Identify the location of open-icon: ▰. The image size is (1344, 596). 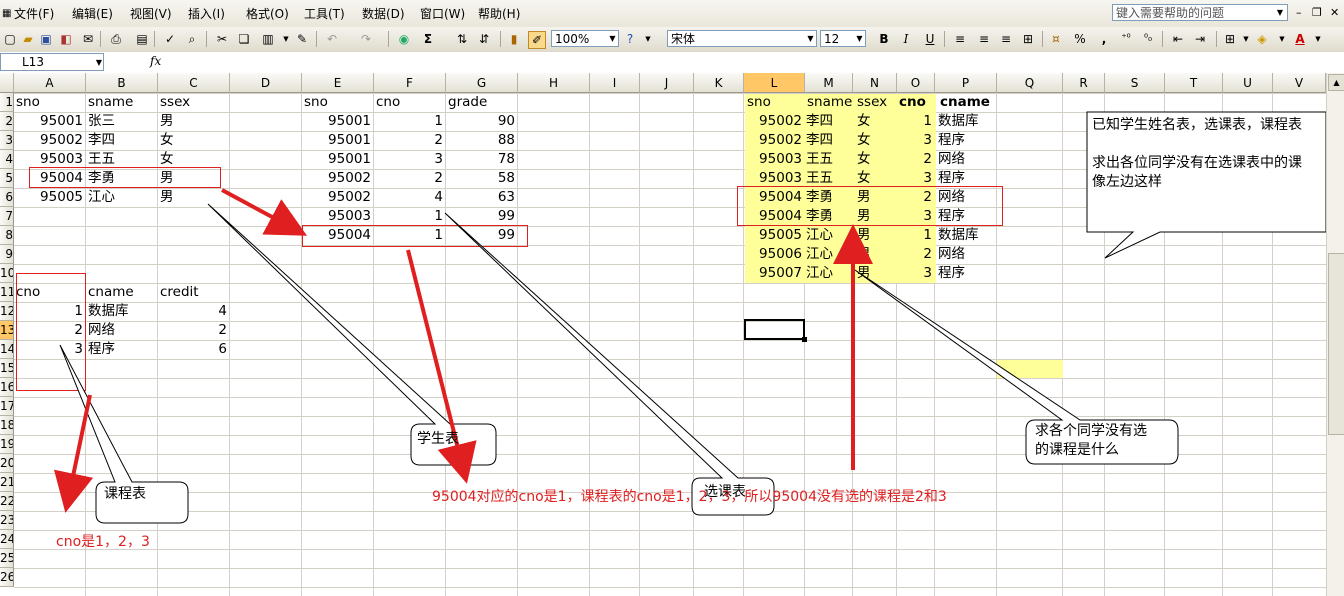
(28, 39).